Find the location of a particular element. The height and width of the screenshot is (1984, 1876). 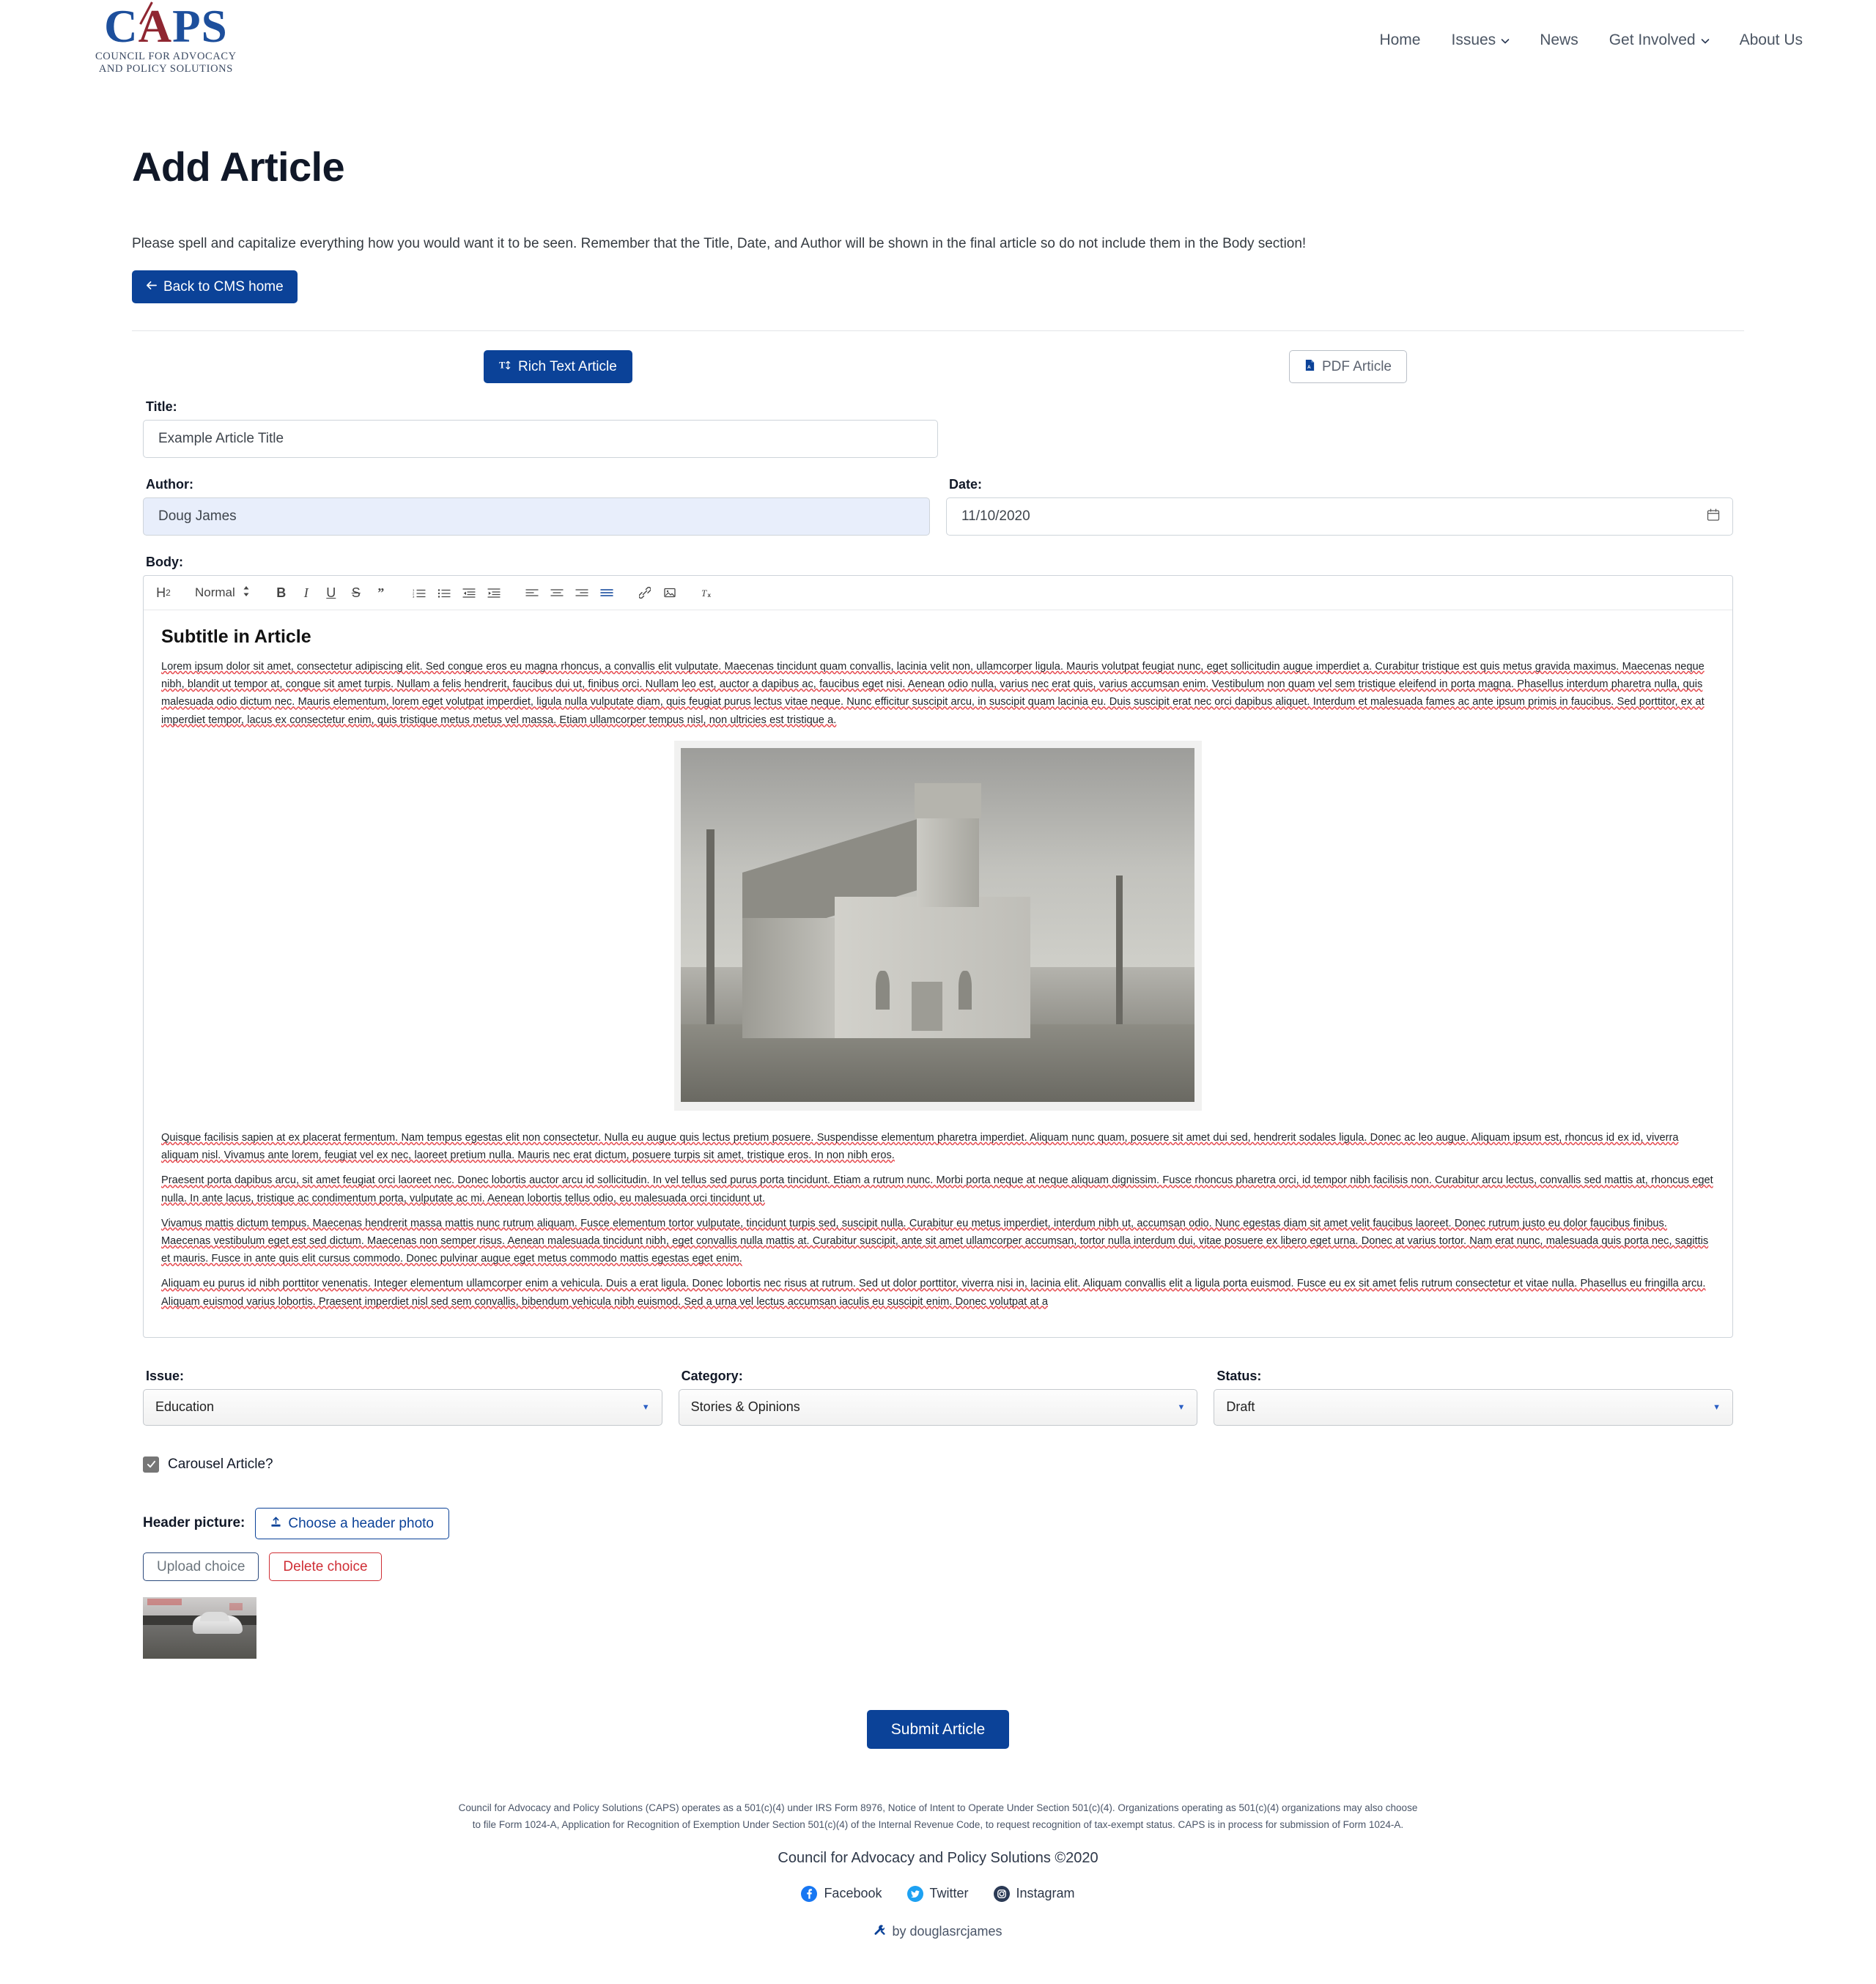

carousel-article-row: Carousel Article? is located at coordinates (938, 1464).